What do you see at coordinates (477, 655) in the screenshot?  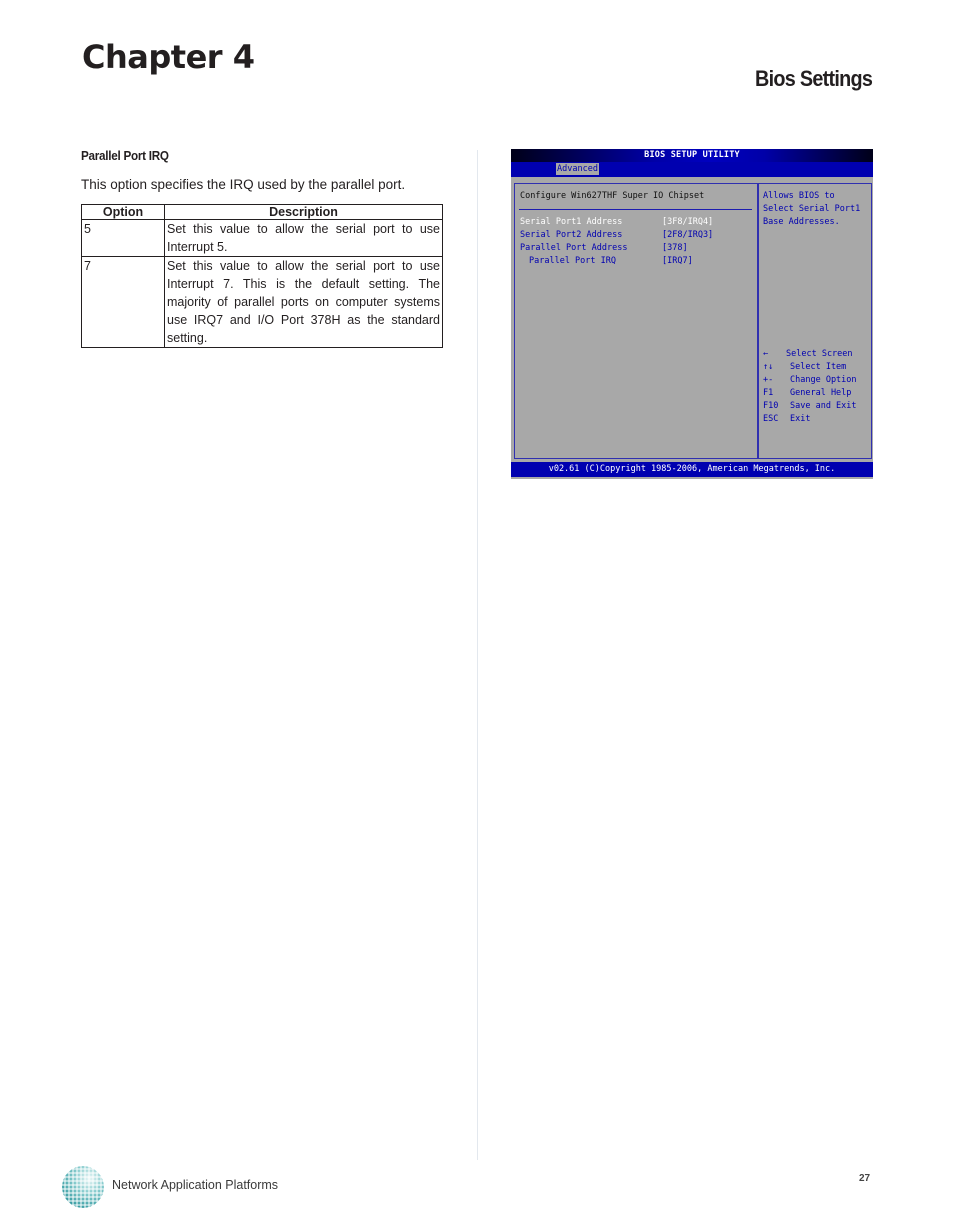 I see `column-divider` at bounding box center [477, 655].